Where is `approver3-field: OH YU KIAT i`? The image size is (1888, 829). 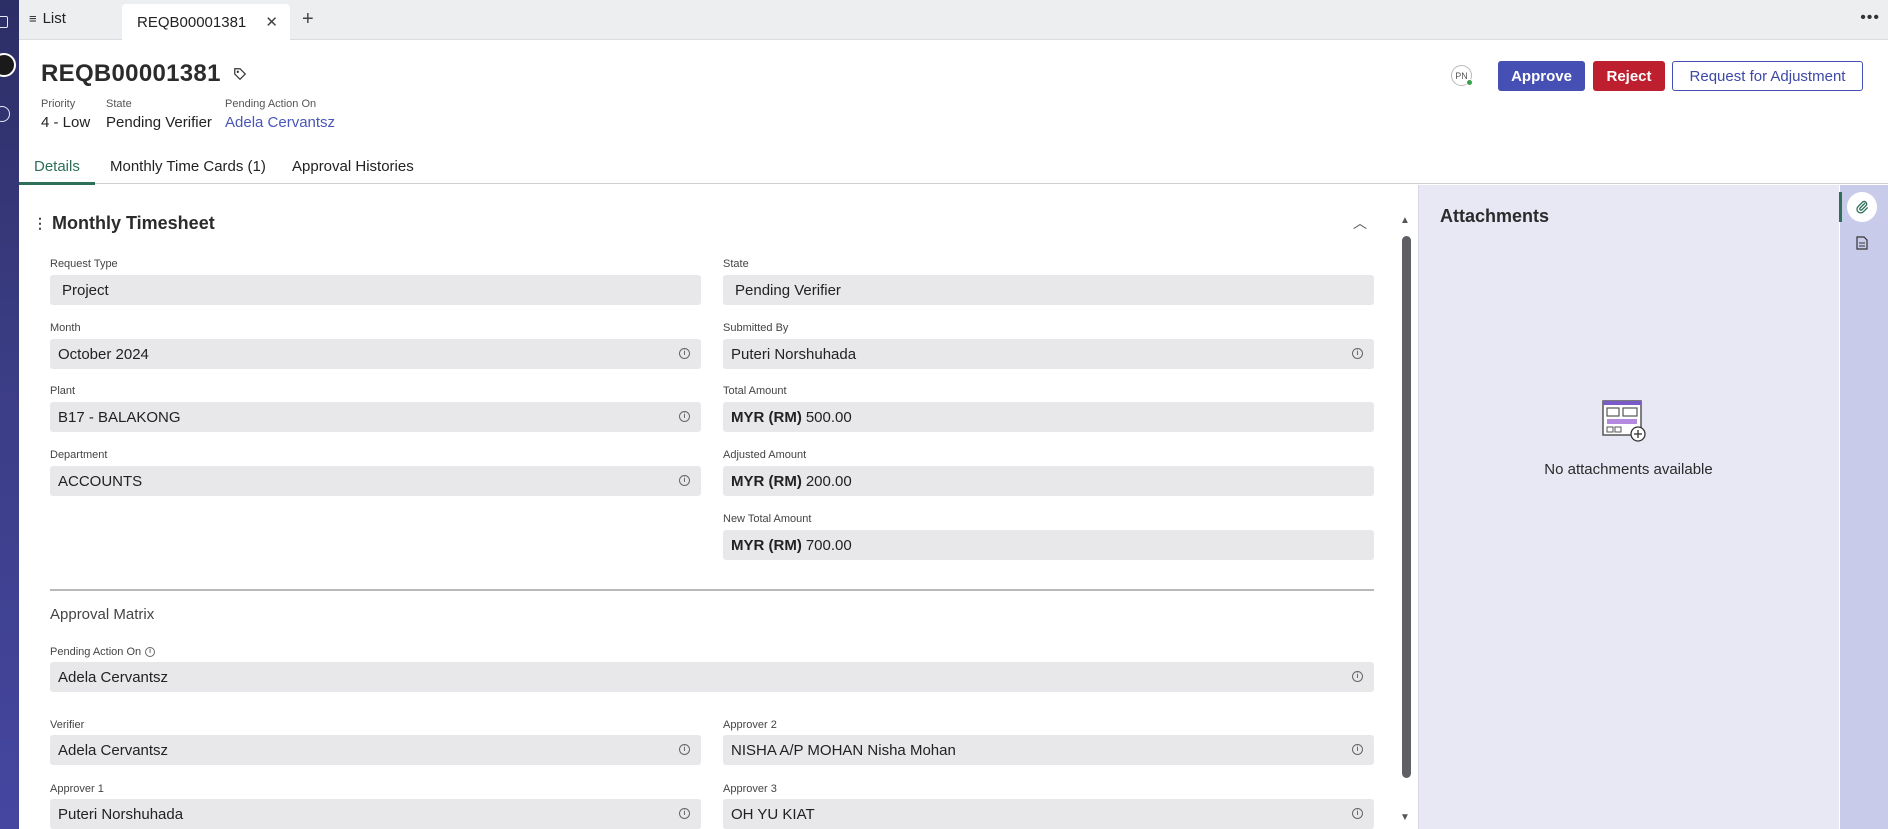
approver3-field: OH YU KIAT i is located at coordinates (1048, 814).